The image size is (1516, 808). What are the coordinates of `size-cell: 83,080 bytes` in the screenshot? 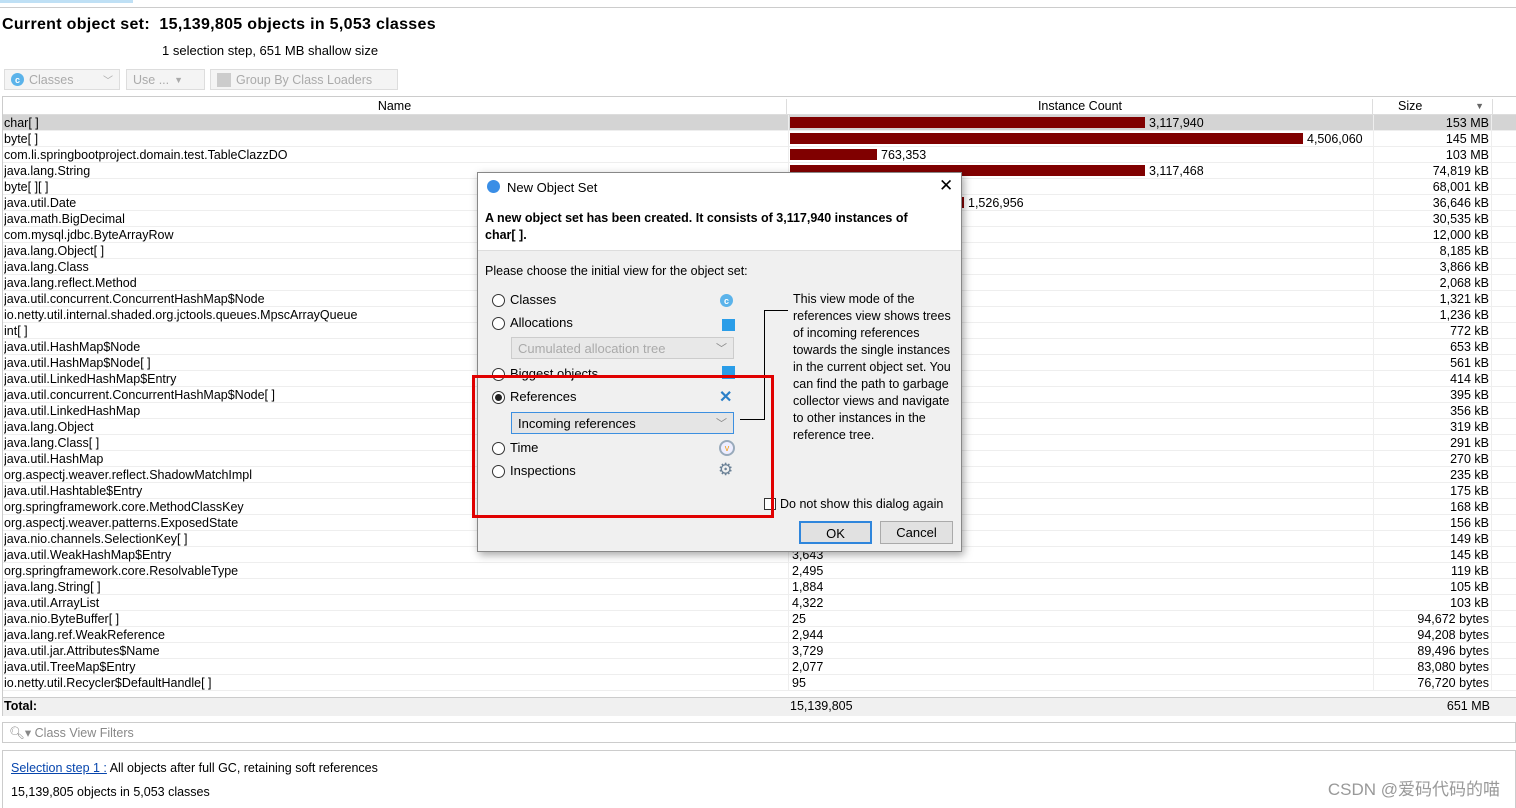 It's located at (1432, 667).